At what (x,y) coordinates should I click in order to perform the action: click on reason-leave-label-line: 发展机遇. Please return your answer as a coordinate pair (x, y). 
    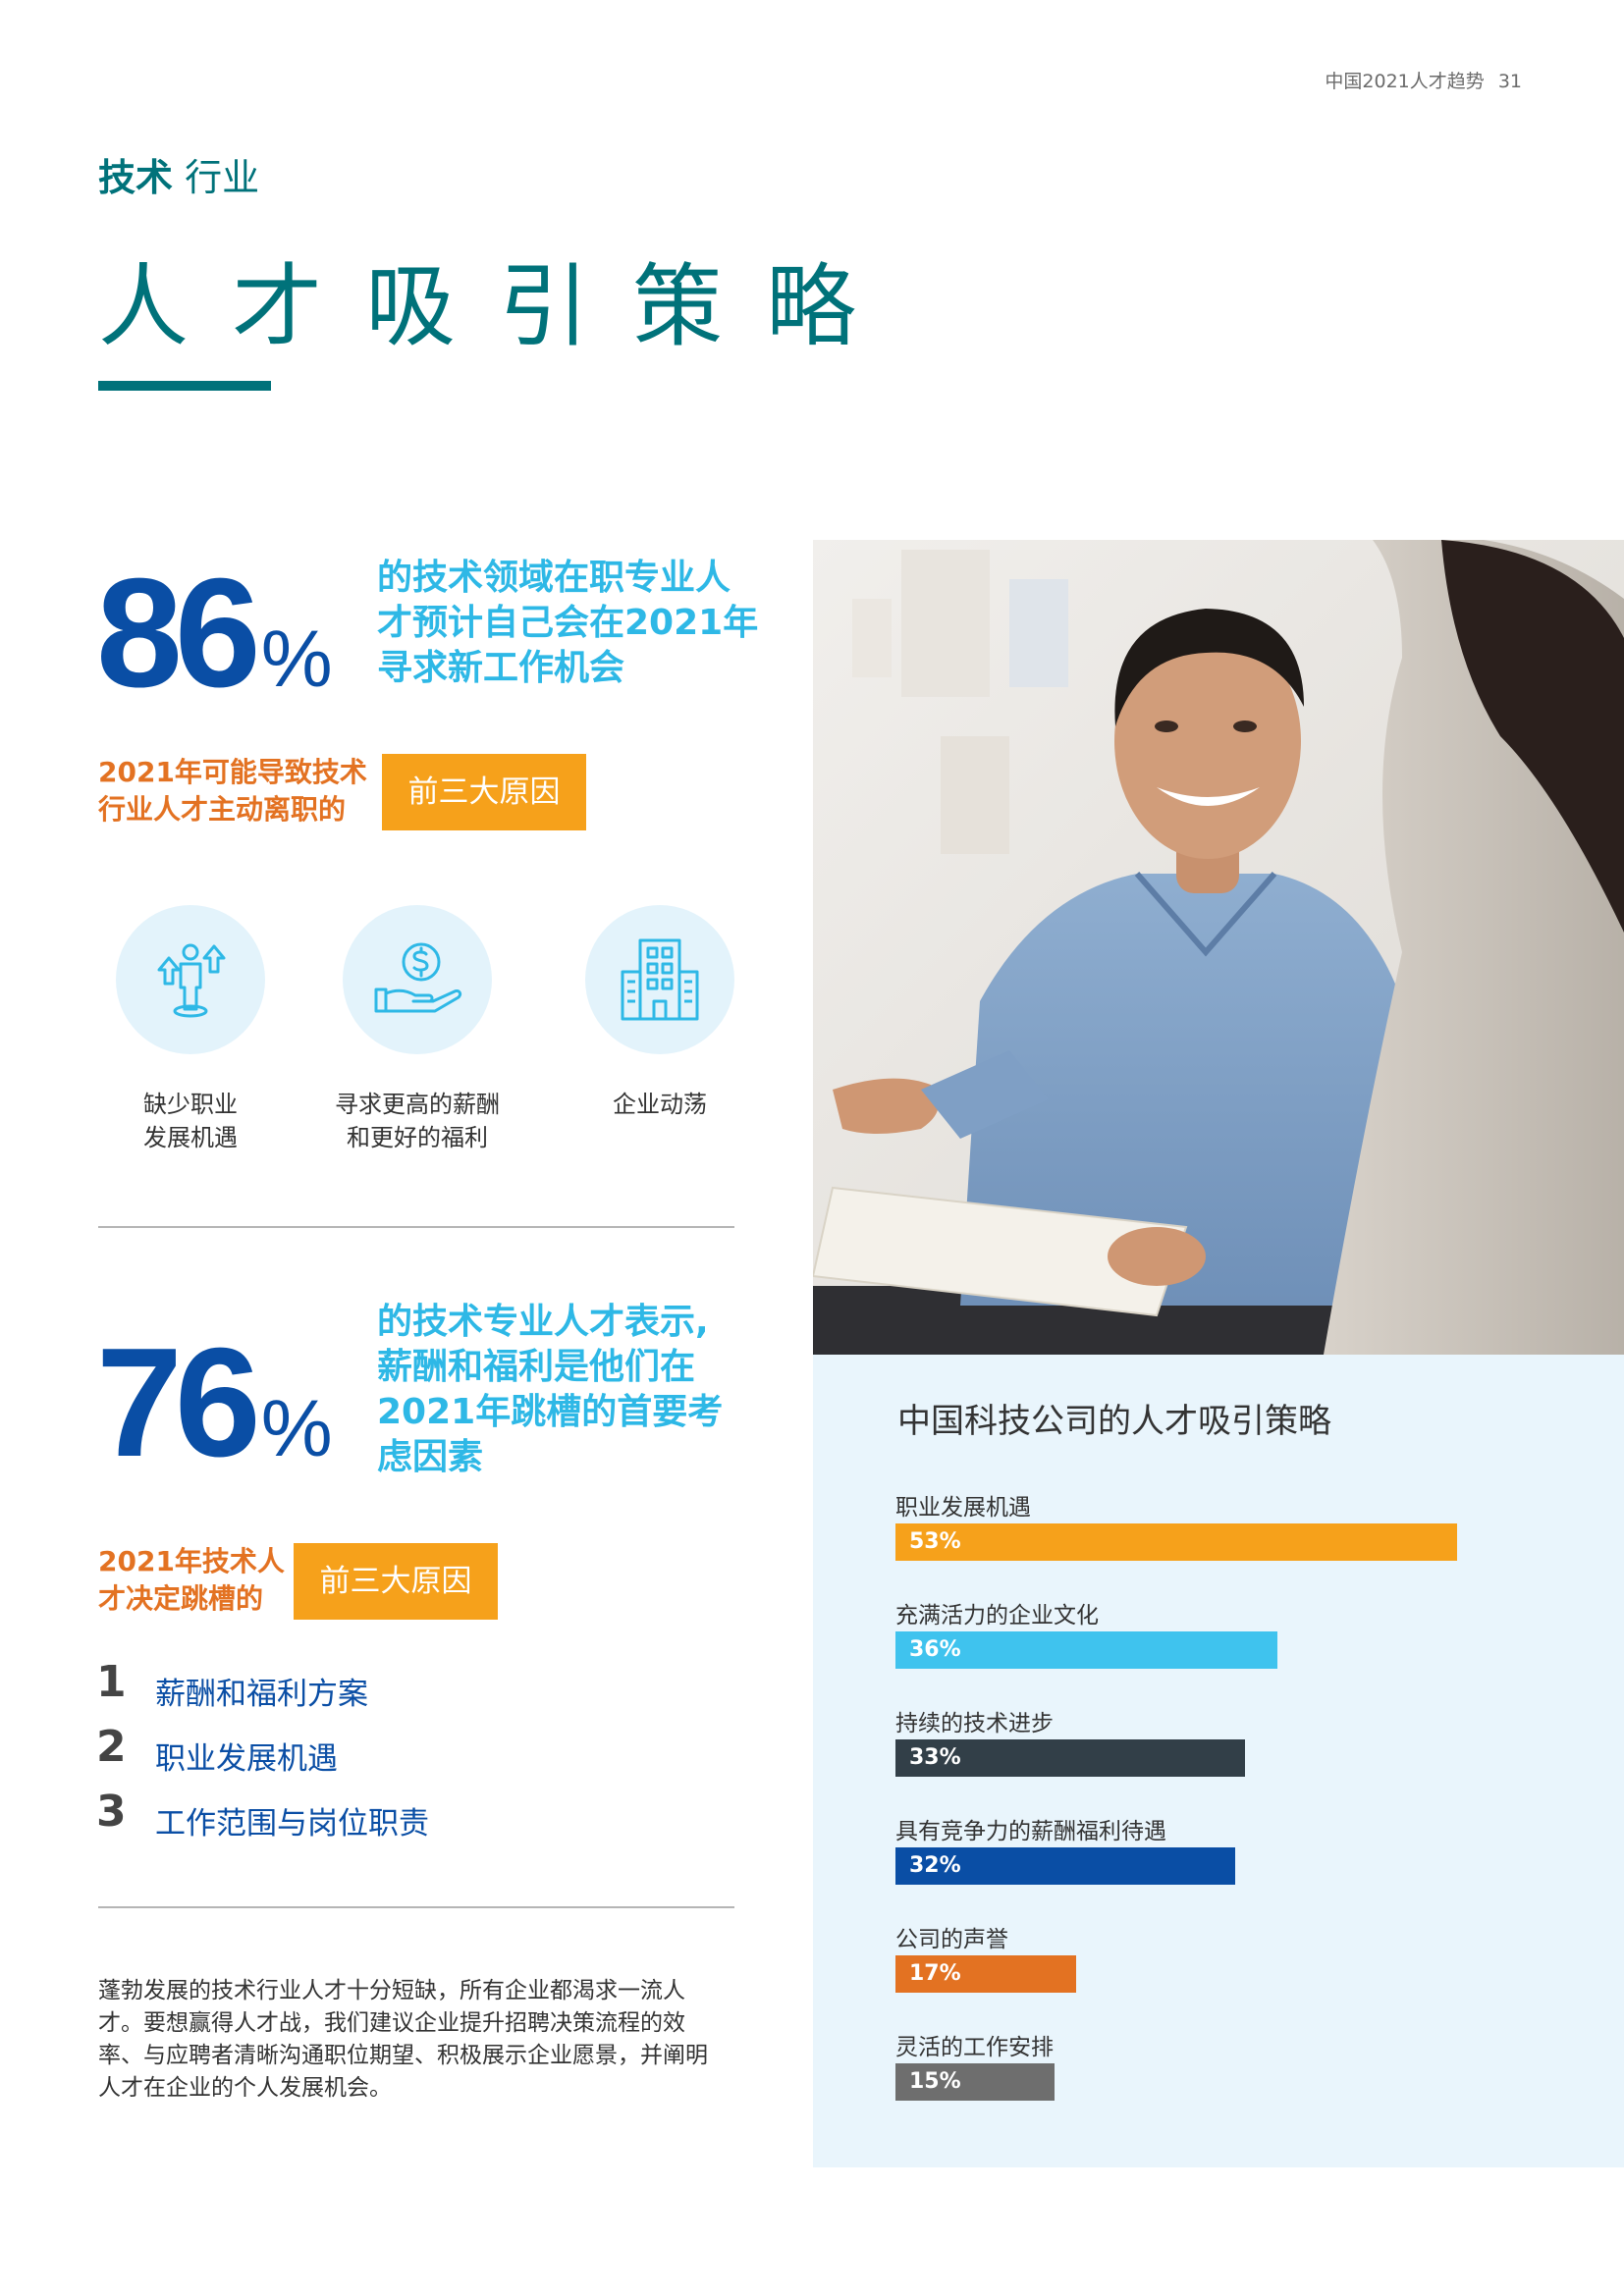
    Looking at the image, I should click on (190, 1137).